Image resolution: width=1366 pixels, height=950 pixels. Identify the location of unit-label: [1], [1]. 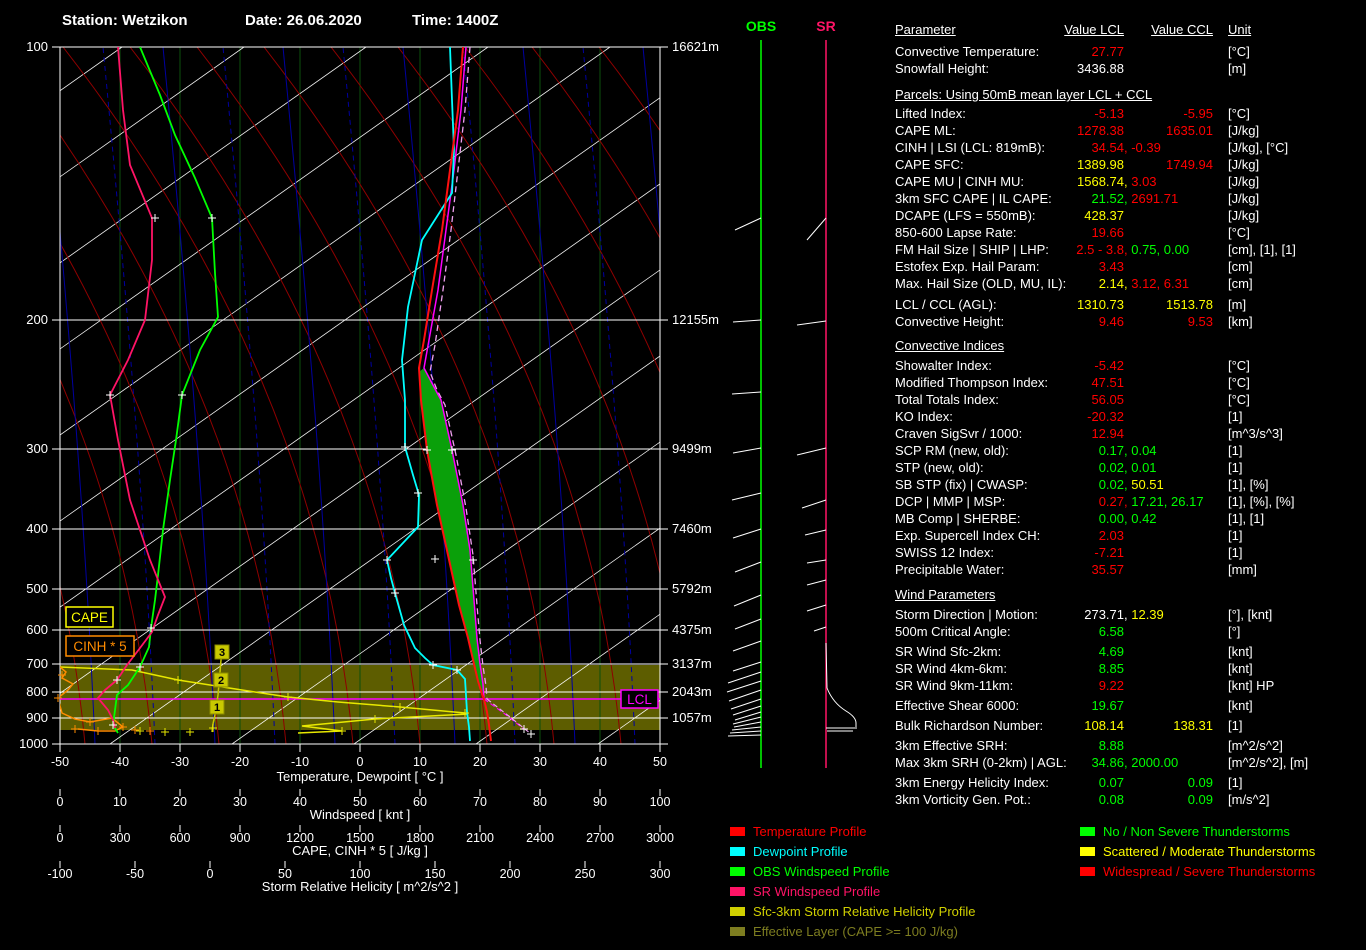
(1246, 518).